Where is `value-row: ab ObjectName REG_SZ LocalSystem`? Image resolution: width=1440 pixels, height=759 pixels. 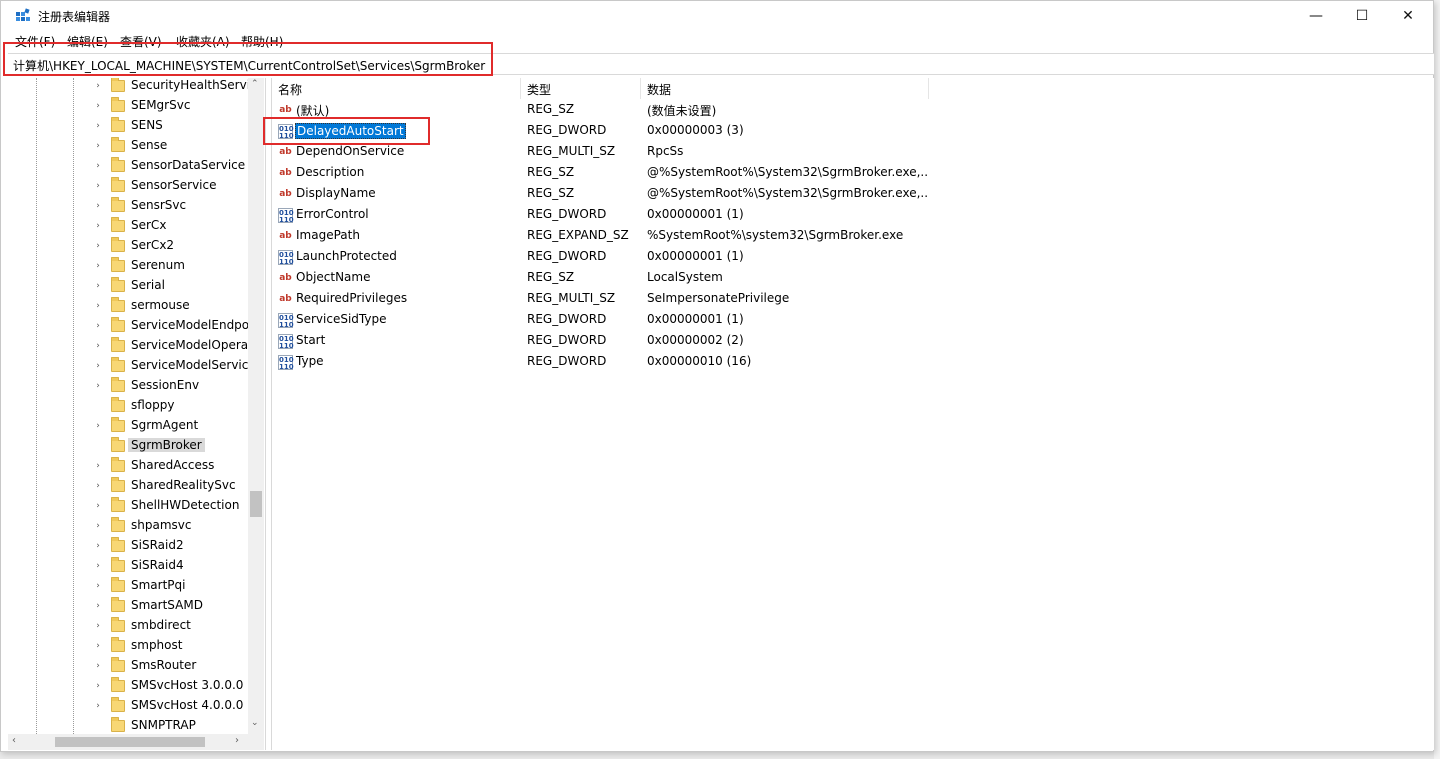 value-row: ab ObjectName REG_SZ LocalSystem is located at coordinates (602, 278).